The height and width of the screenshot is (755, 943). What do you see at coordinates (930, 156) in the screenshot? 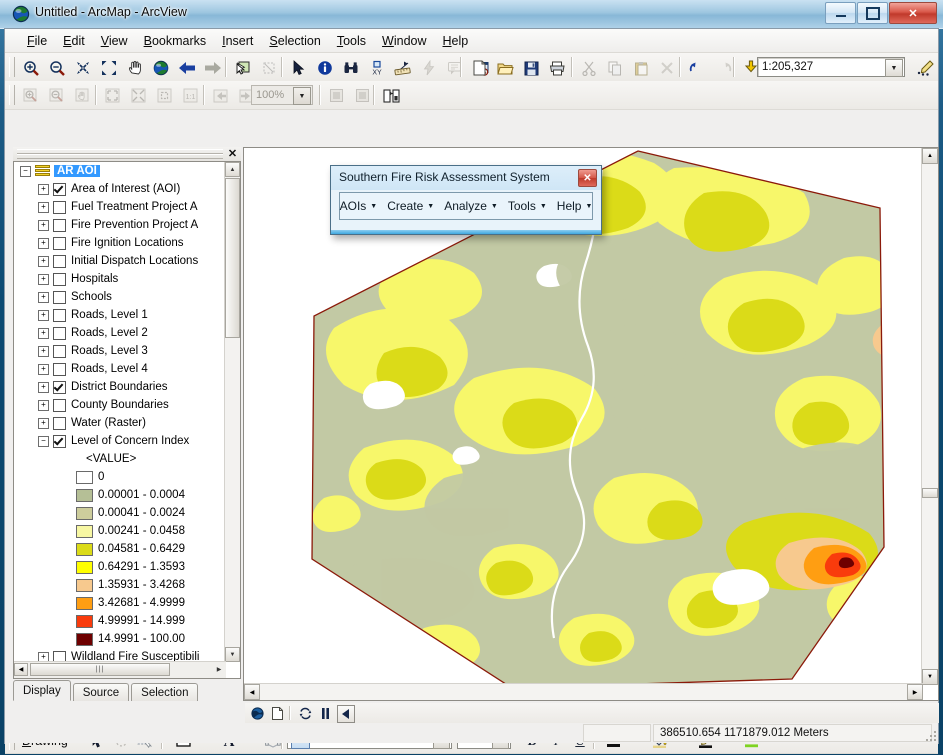
I see `map-scroll-up-button: ▲` at bounding box center [930, 156].